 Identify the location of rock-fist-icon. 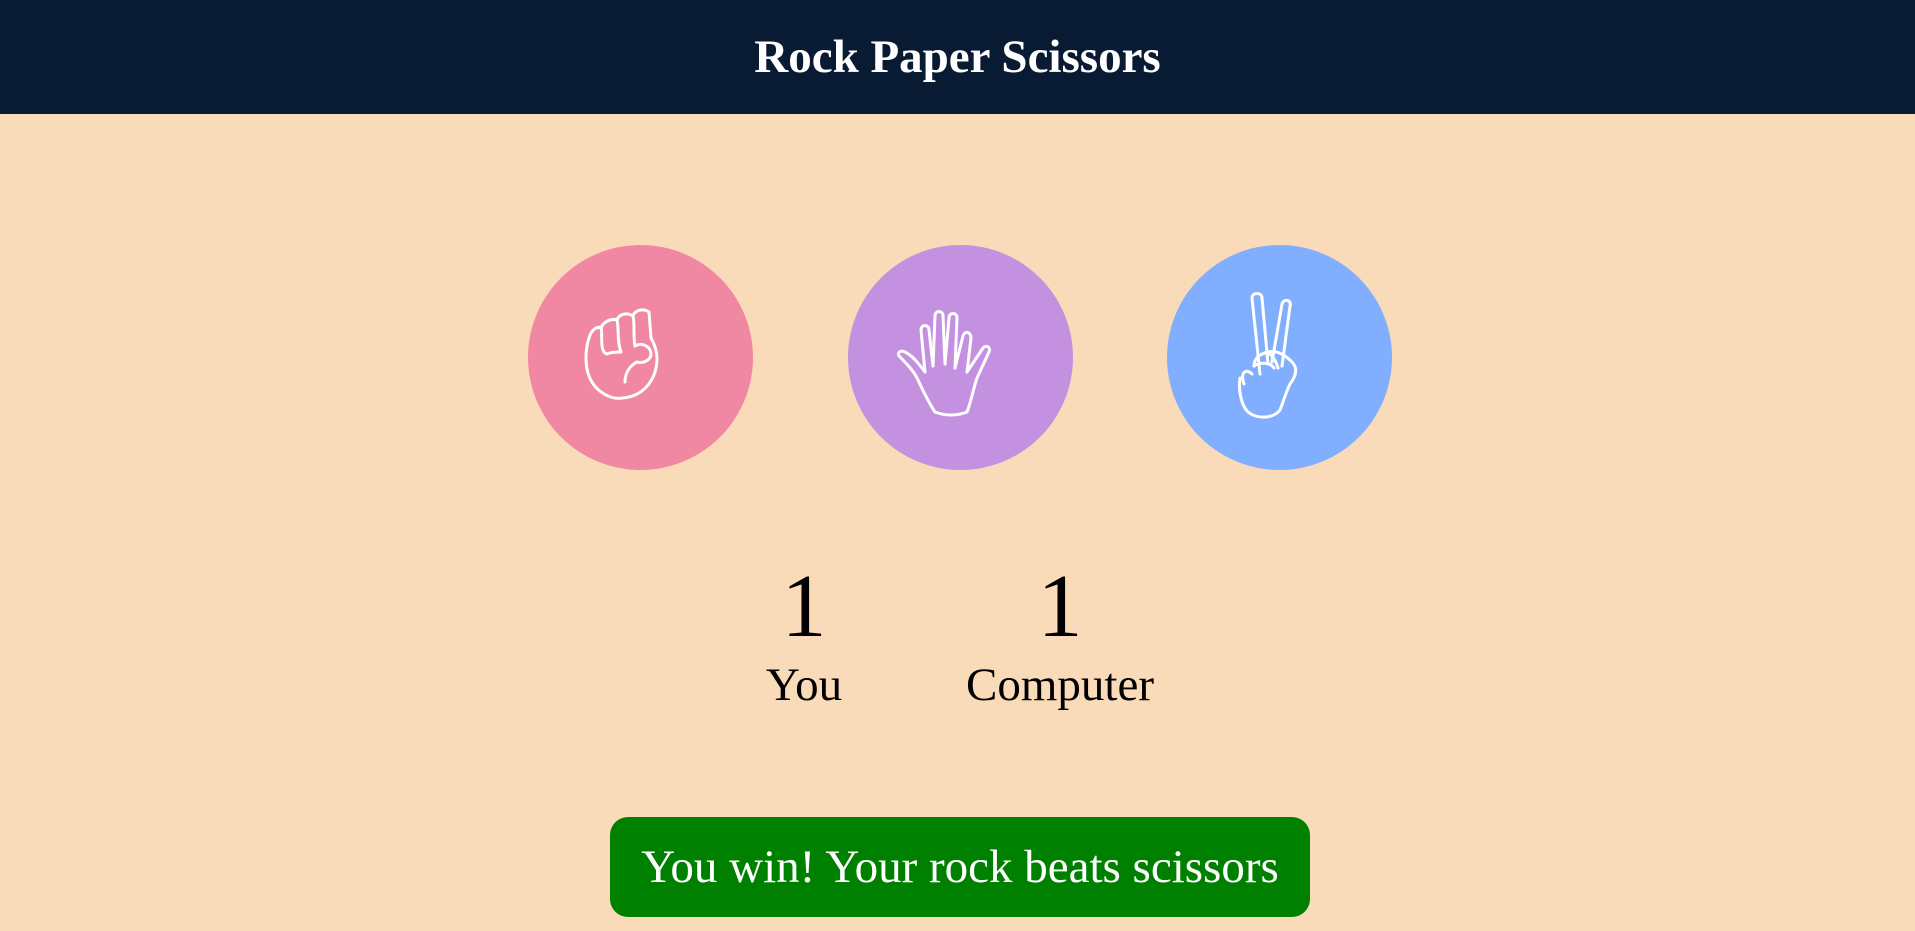
(621, 353).